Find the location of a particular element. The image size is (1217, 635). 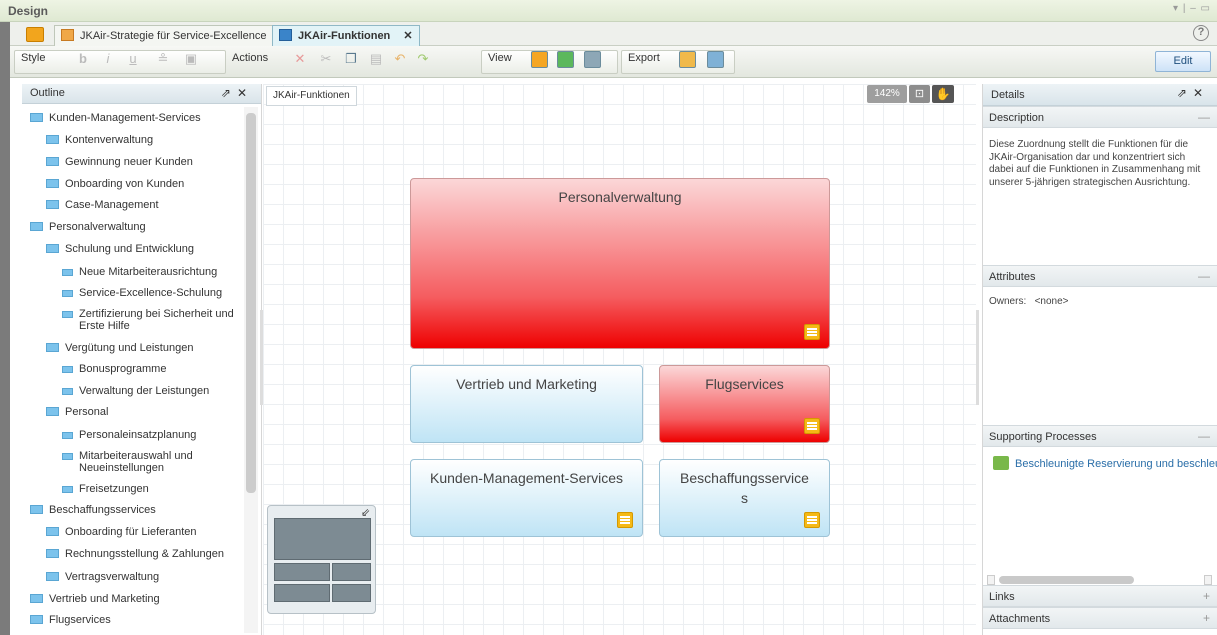

outline-item: Personaleinsatzplanung is located at coordinates (129, 435).